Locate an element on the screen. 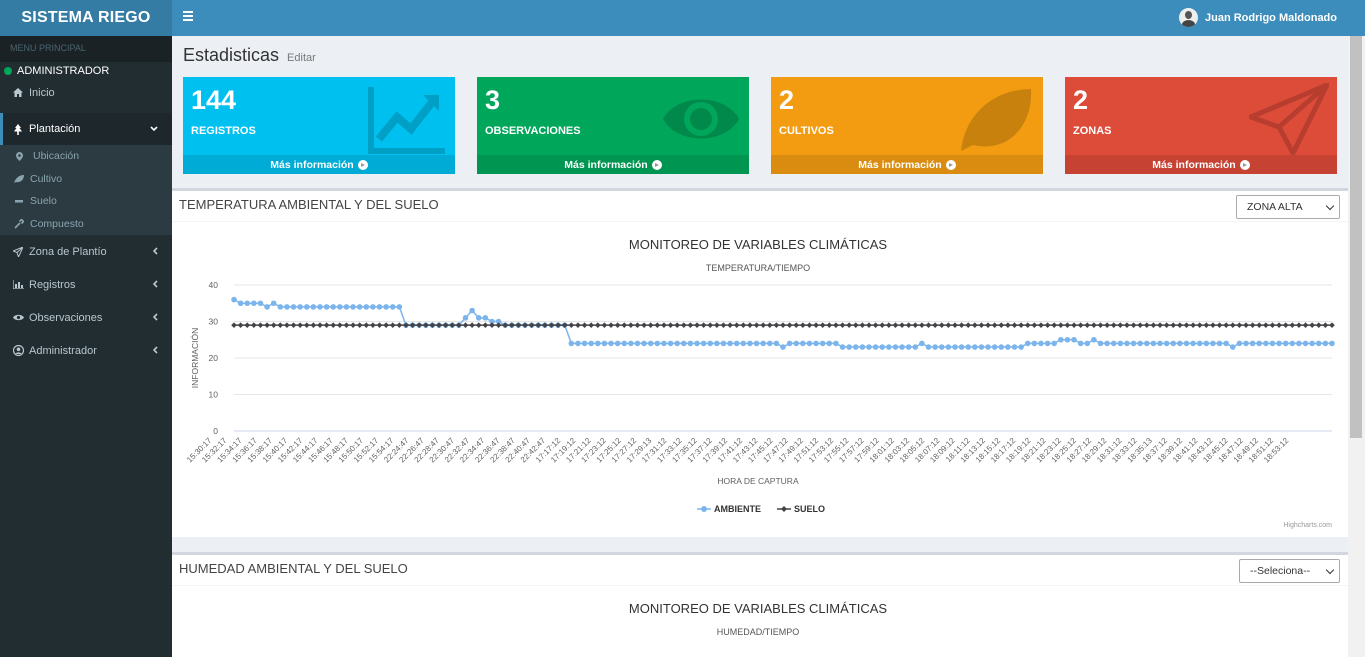  subitem-ubicacion: Ubicación is located at coordinates (86, 156).